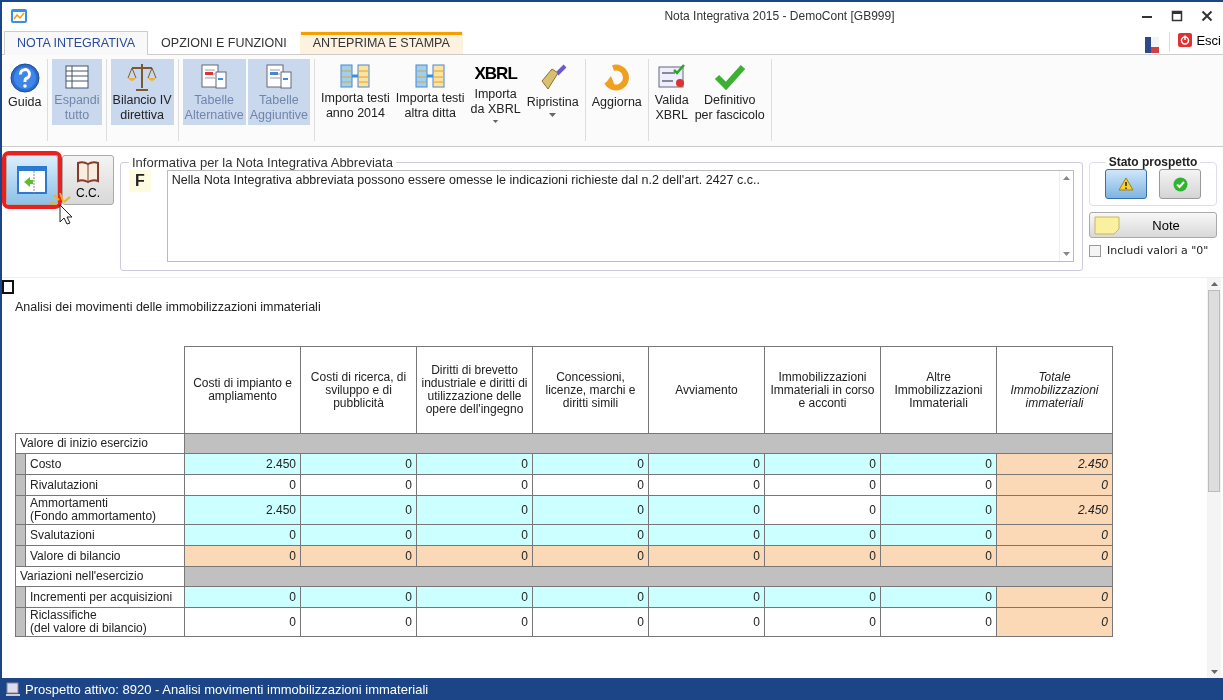 Image resolution: width=1223 pixels, height=700 pixels. What do you see at coordinates (355, 92) in the screenshot?
I see `ribbon-button: Importa testi anno 2014` at bounding box center [355, 92].